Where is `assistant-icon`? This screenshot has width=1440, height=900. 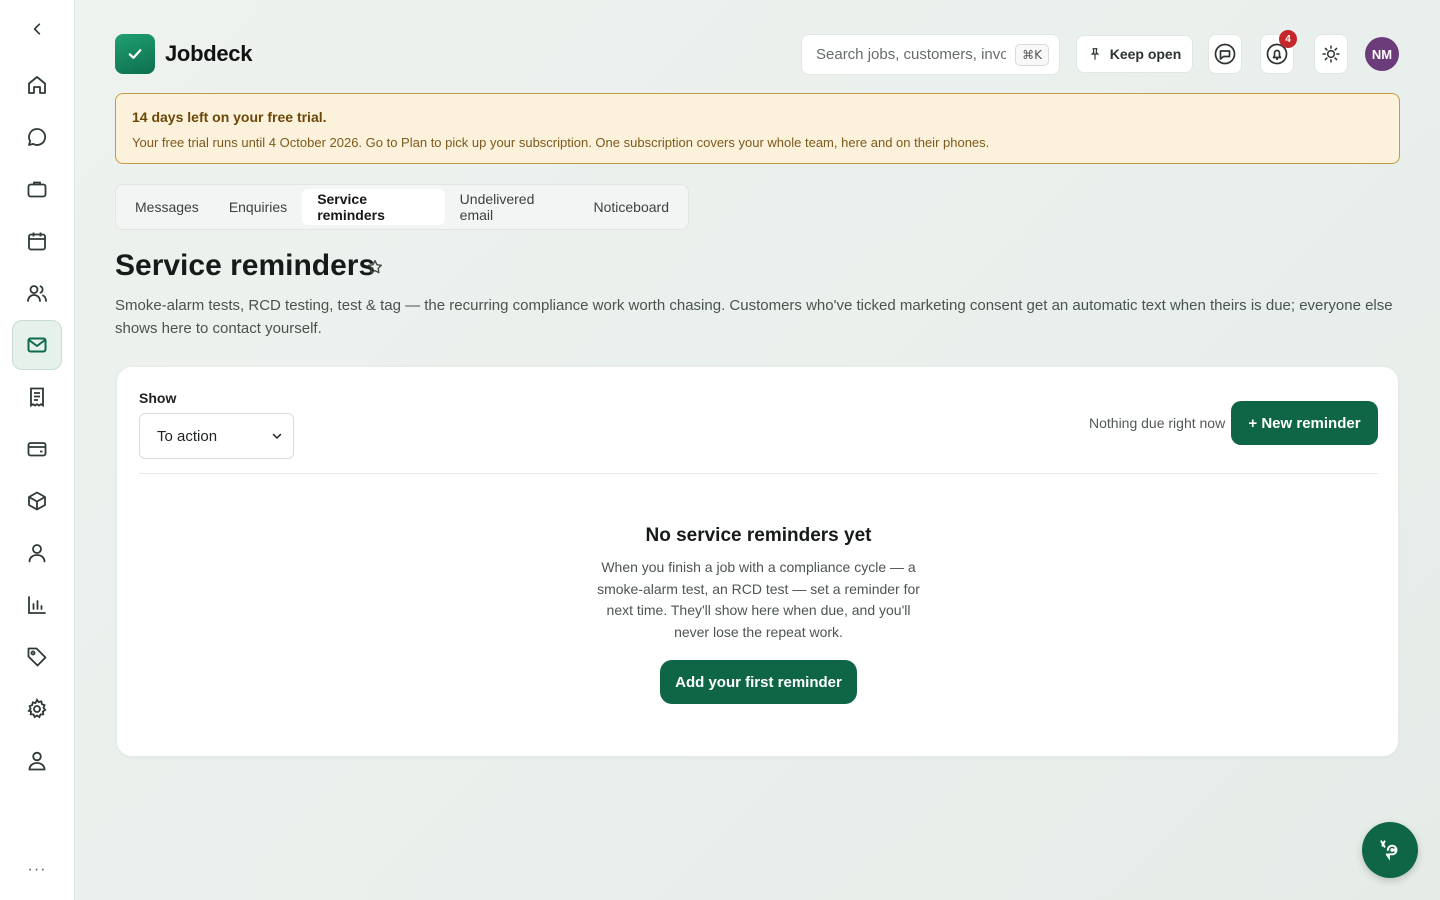 assistant-icon is located at coordinates (1389, 850).